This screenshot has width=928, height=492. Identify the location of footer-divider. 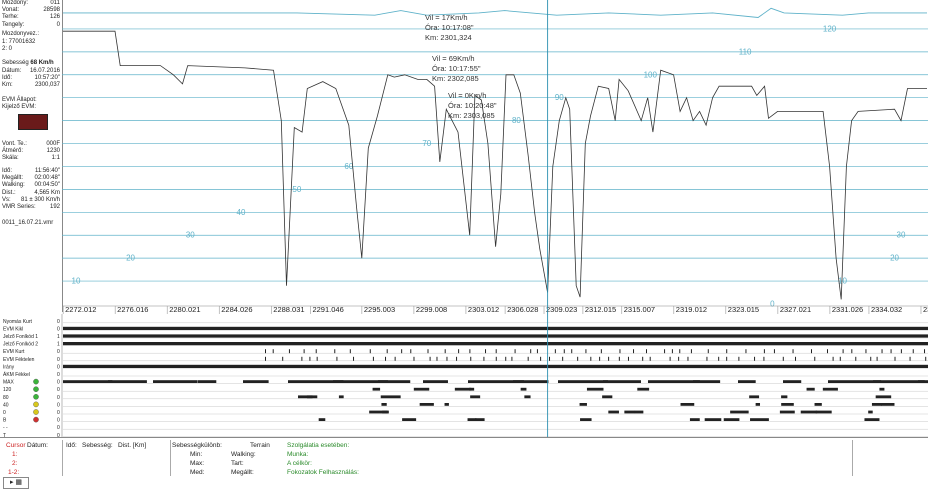
(62, 458).